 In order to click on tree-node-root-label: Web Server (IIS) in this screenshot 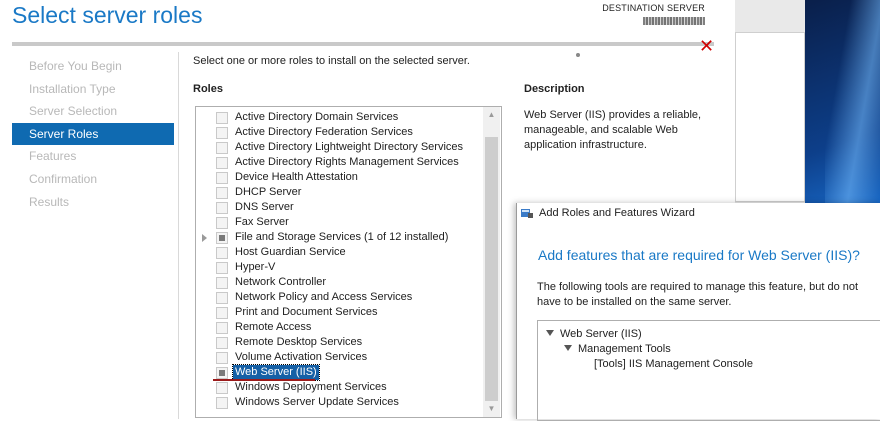, I will do `click(601, 334)`.